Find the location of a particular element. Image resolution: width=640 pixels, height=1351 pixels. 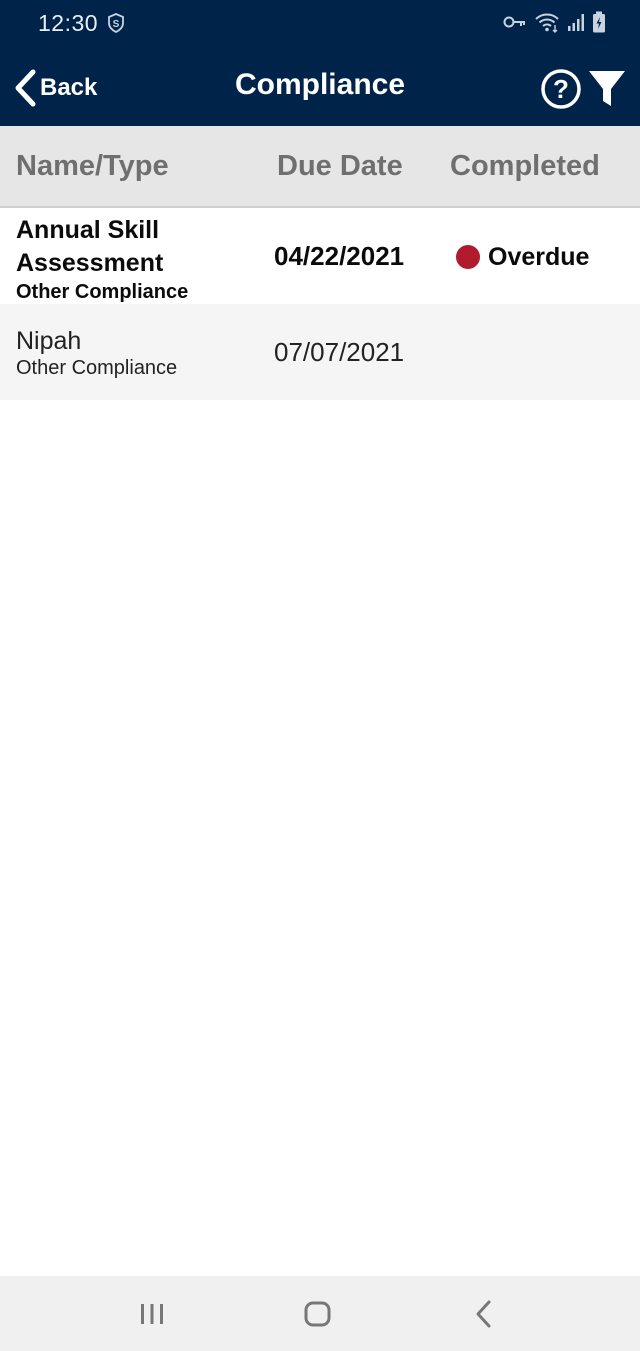

back-nav-icon is located at coordinates (485, 1314).